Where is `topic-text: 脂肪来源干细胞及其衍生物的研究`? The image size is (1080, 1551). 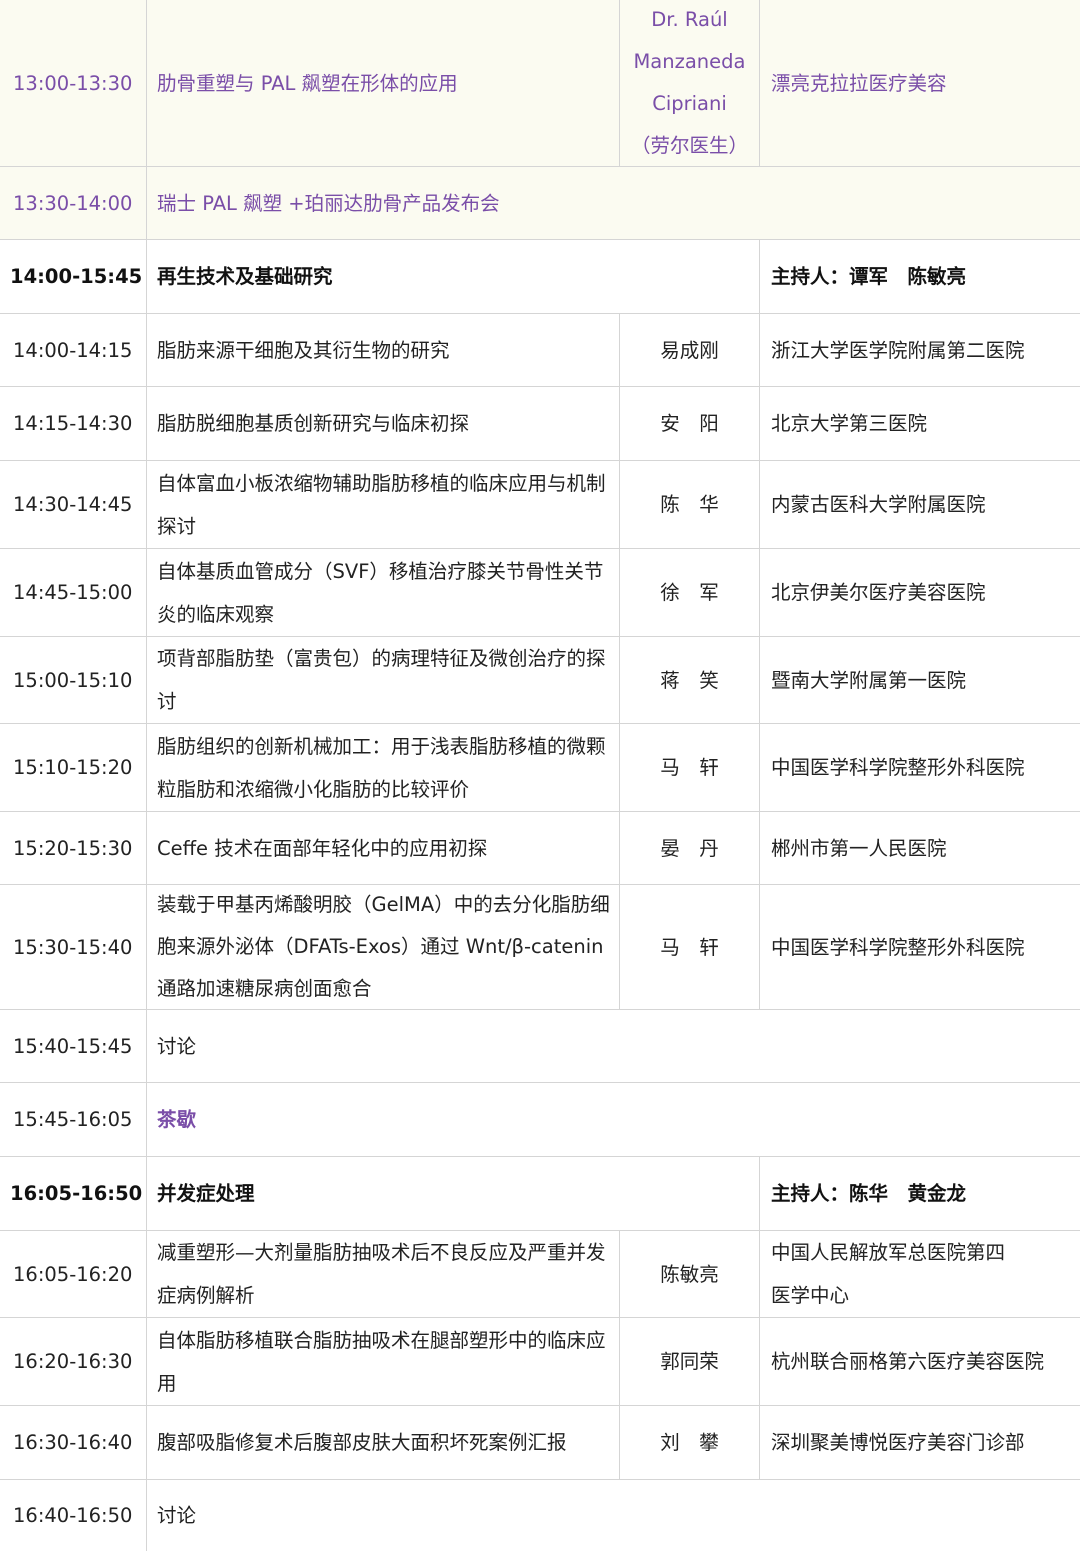 topic-text: 脂肪来源干细胞及其衍生物的研究 is located at coordinates (303, 350).